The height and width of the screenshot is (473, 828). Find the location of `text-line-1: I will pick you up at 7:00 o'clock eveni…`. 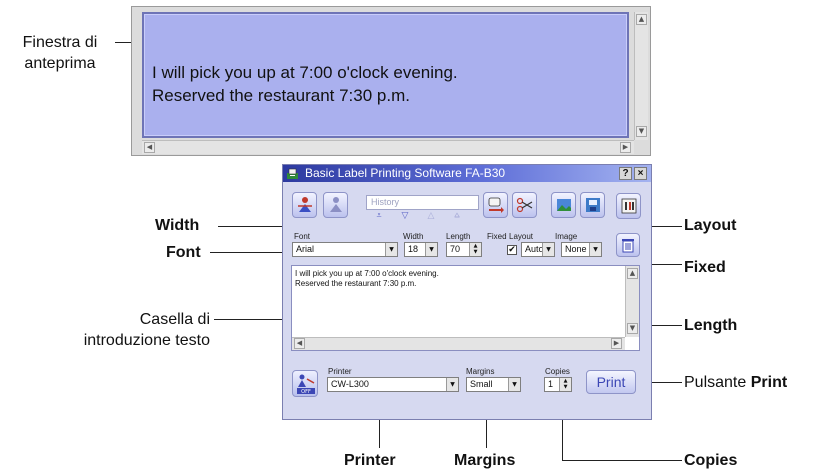

text-line-1: I will pick you up at 7:00 o'clock eveni… is located at coordinates (367, 273).